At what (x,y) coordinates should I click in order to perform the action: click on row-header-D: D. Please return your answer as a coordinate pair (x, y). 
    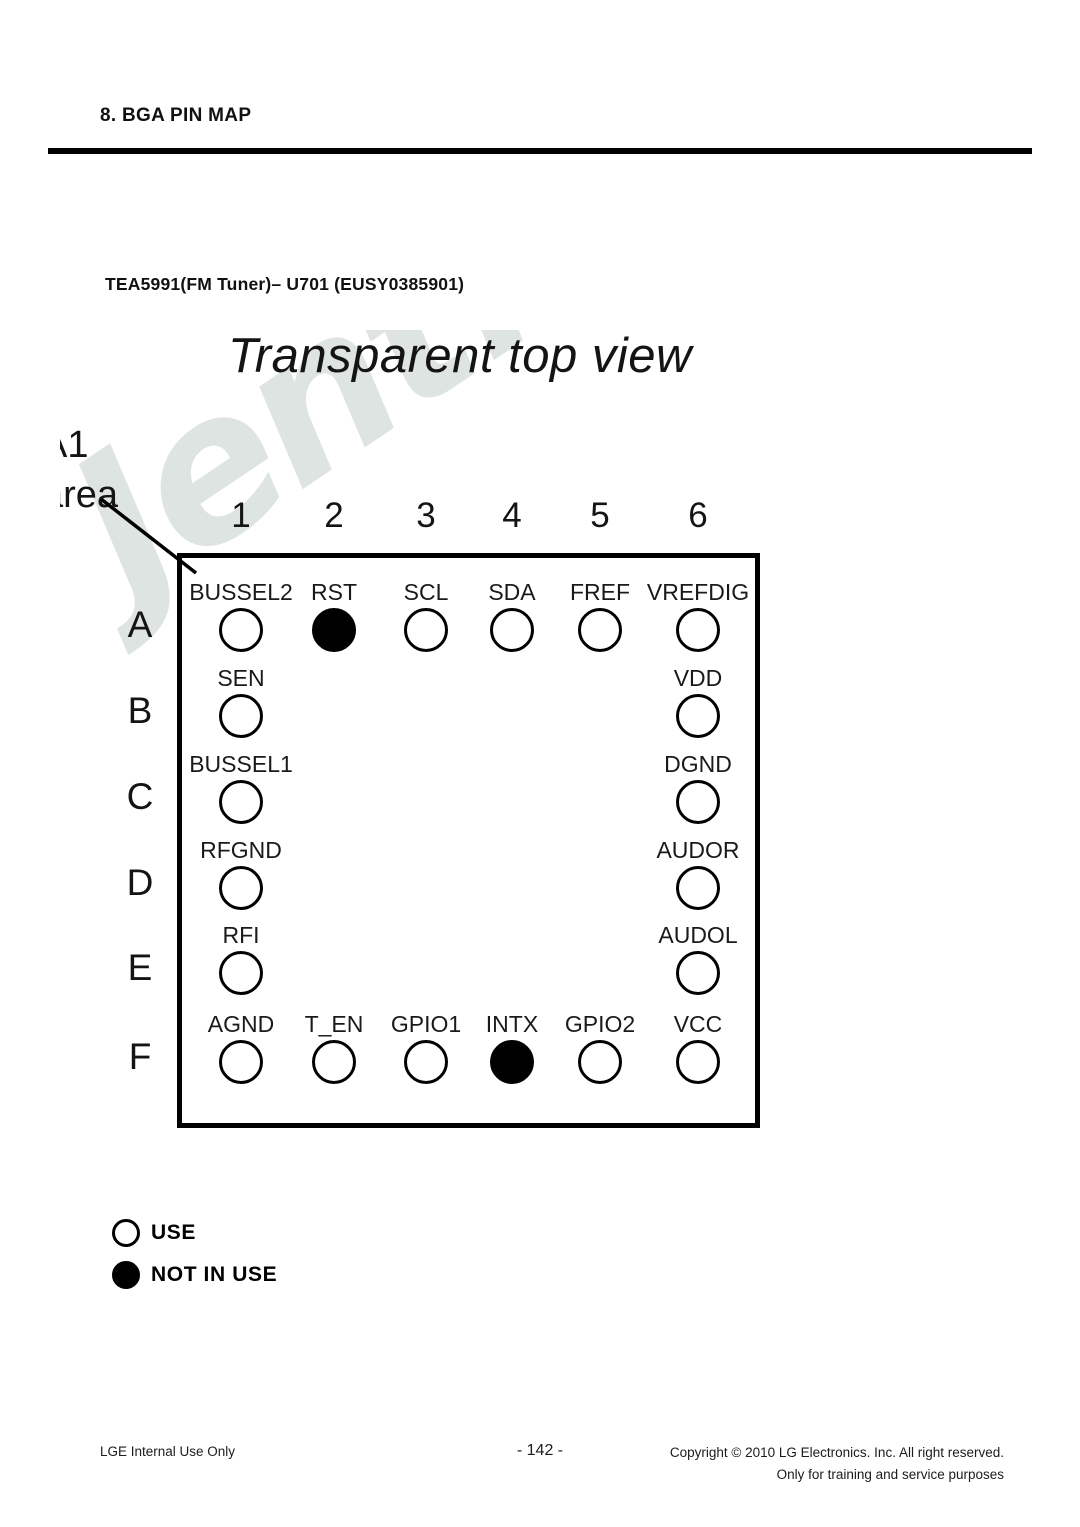
    Looking at the image, I should click on (140, 882).